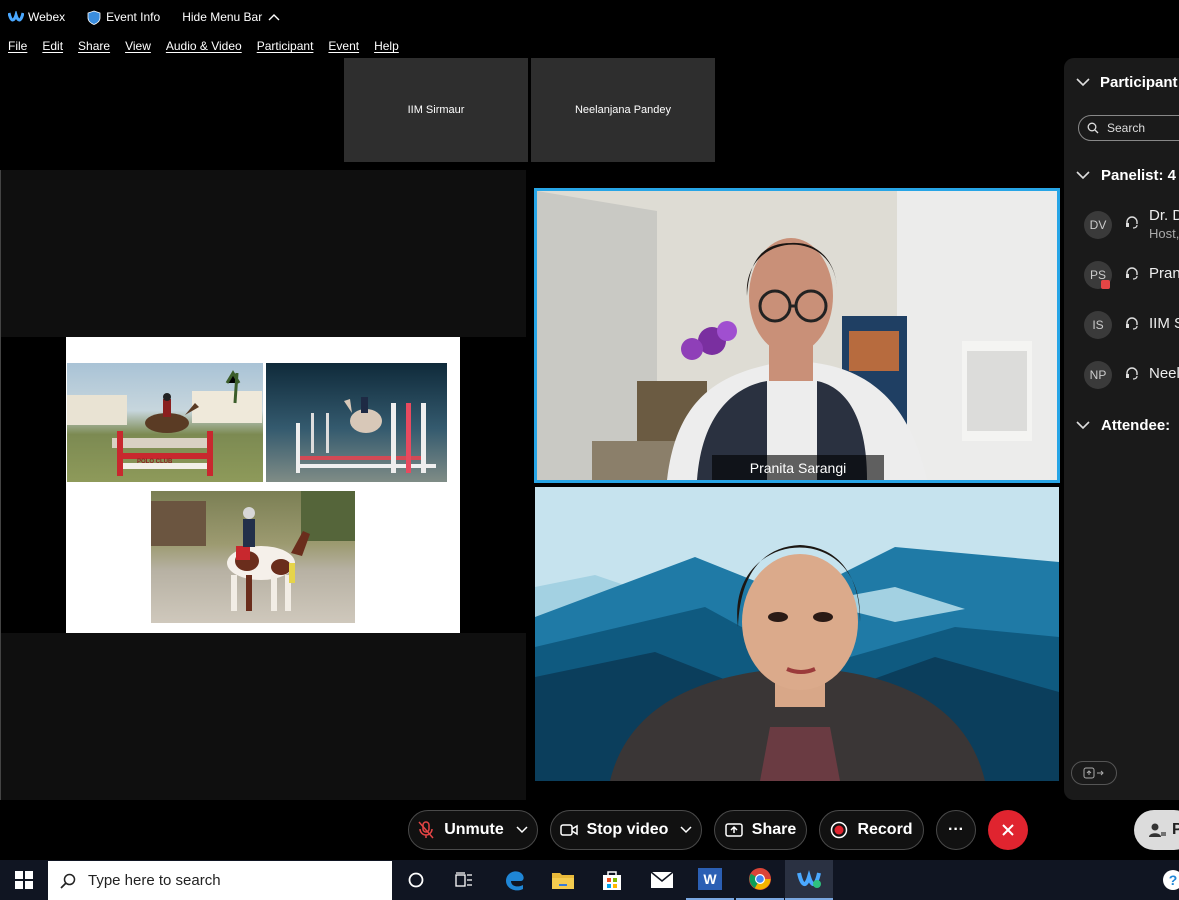 The image size is (1179, 900). I want to click on edge-icon, so click(515, 881).